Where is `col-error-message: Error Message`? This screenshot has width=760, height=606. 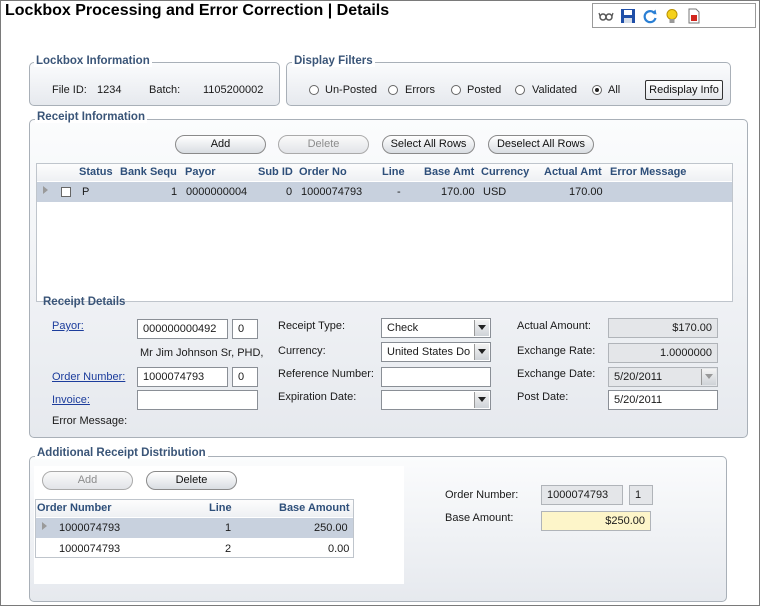 col-error-message: Error Message is located at coordinates (648, 172).